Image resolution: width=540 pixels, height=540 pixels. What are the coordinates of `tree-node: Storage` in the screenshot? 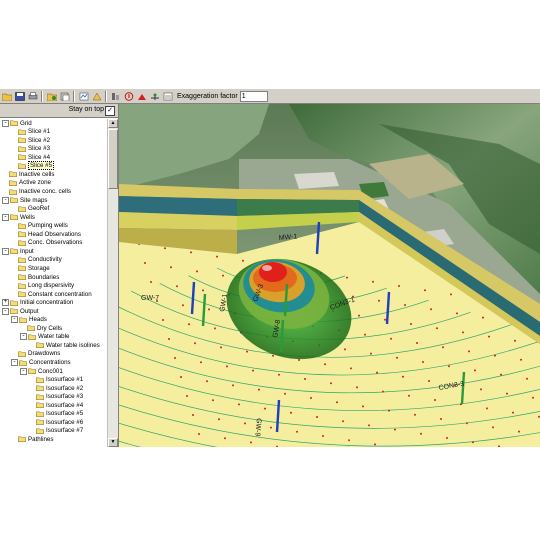 It's located at (30, 268).